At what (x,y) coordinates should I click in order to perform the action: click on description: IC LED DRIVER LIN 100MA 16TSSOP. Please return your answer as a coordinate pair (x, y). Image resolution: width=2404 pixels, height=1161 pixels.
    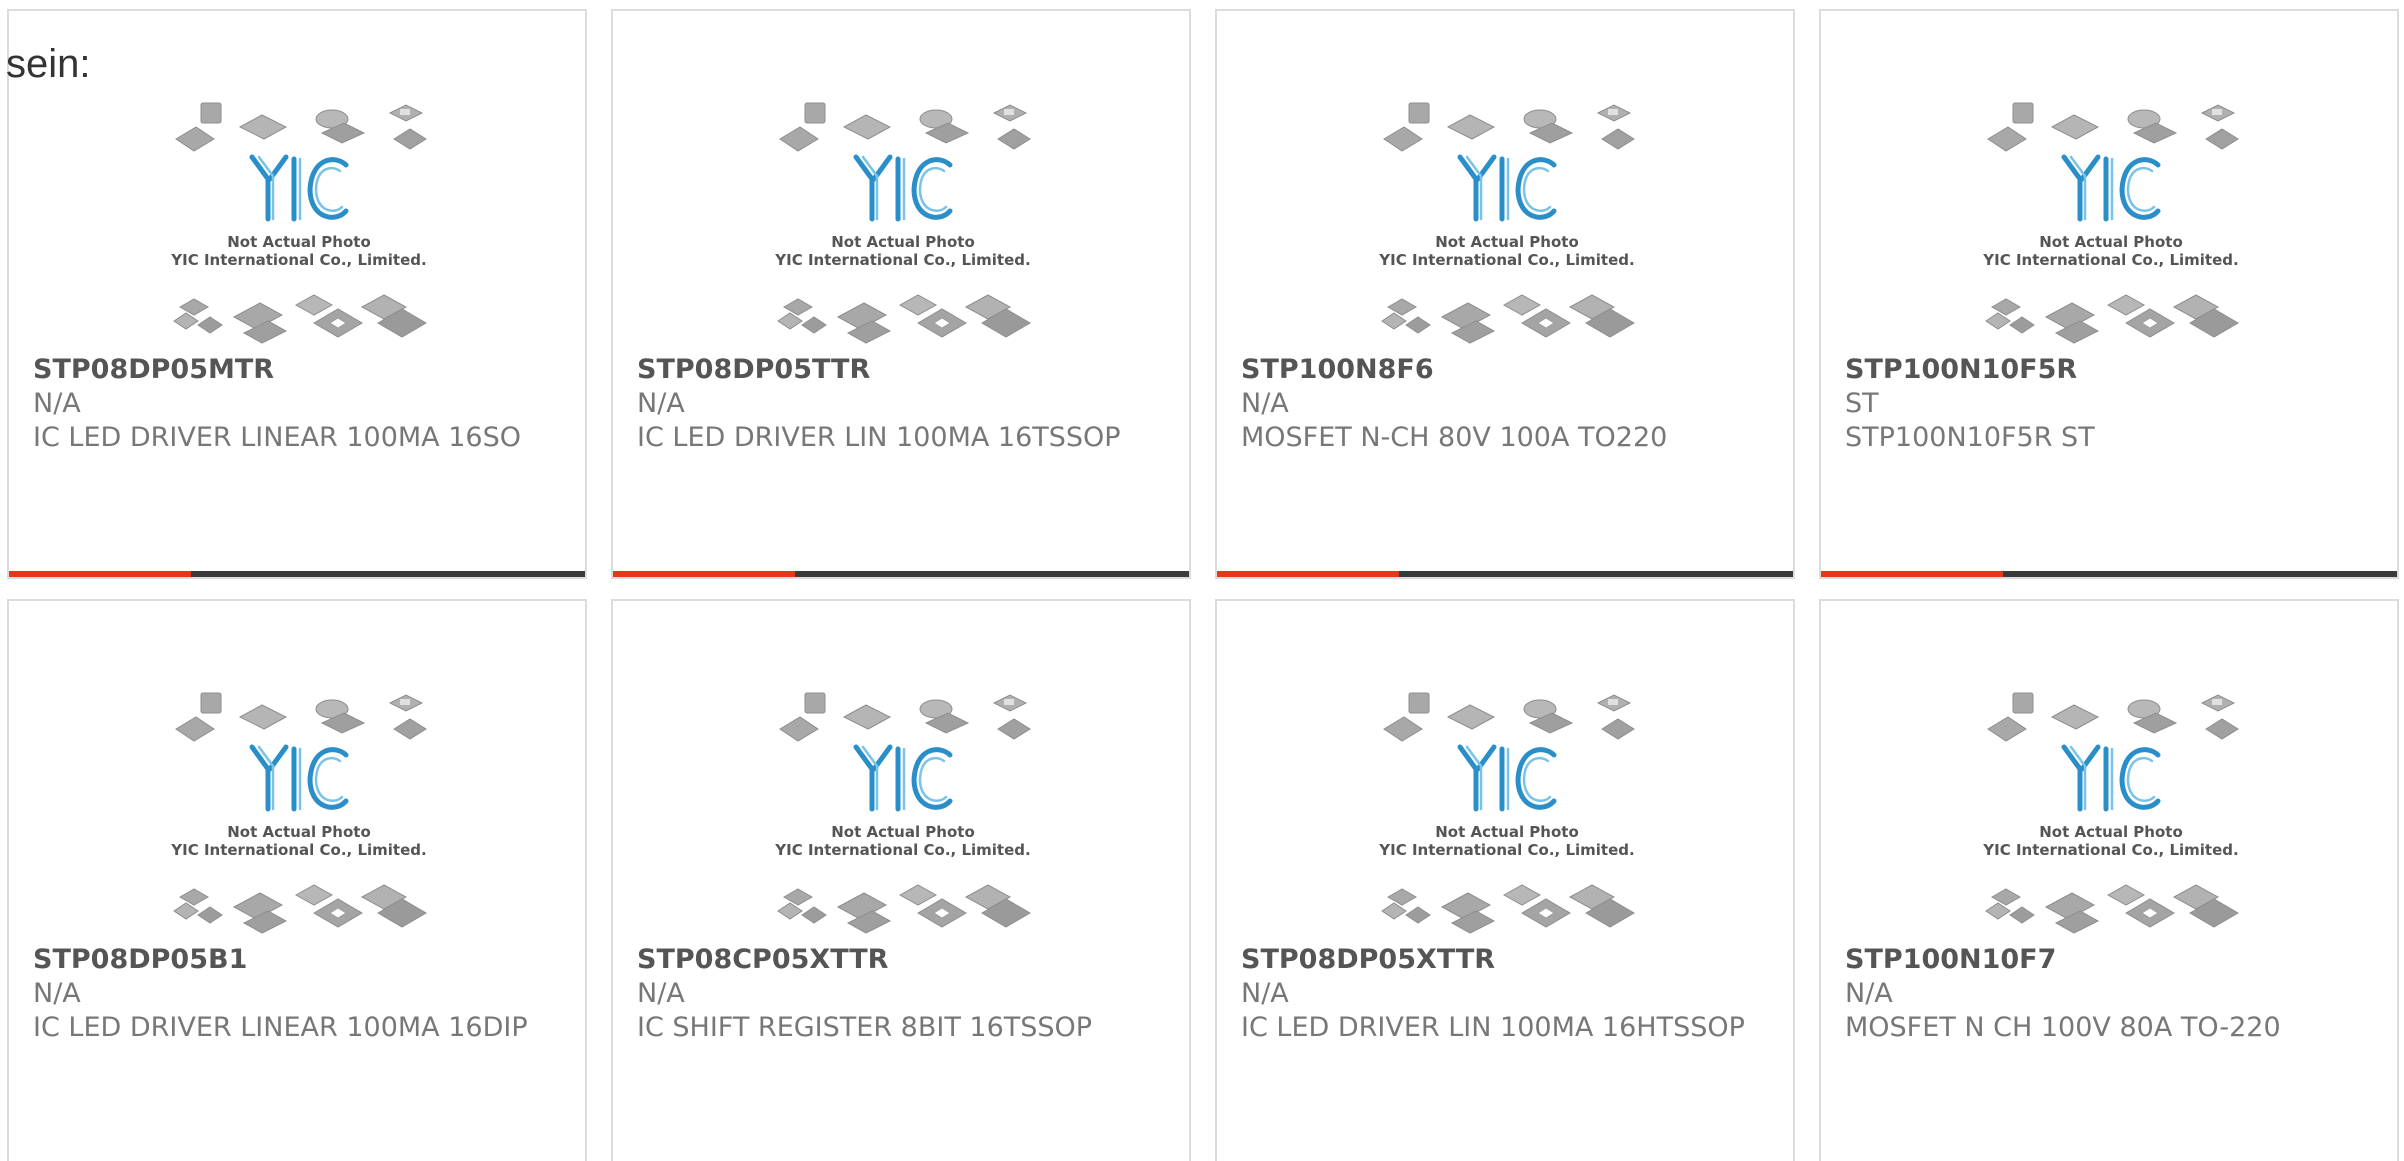
    Looking at the image, I should click on (879, 437).